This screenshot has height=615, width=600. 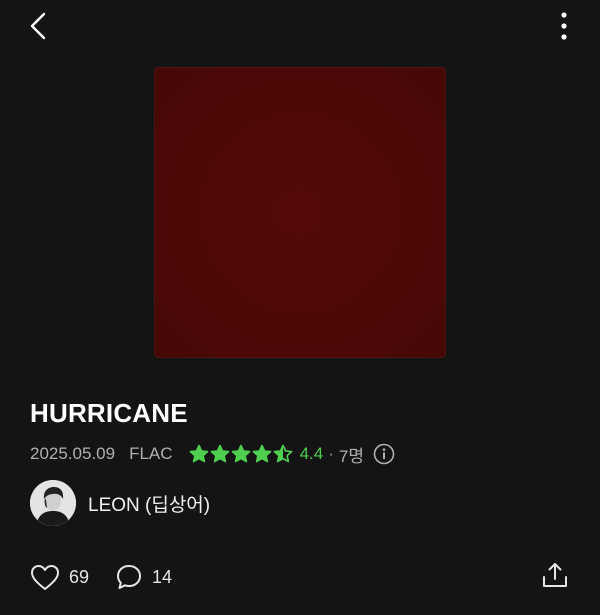 What do you see at coordinates (282, 453) in the screenshot?
I see `star-half-icon` at bounding box center [282, 453].